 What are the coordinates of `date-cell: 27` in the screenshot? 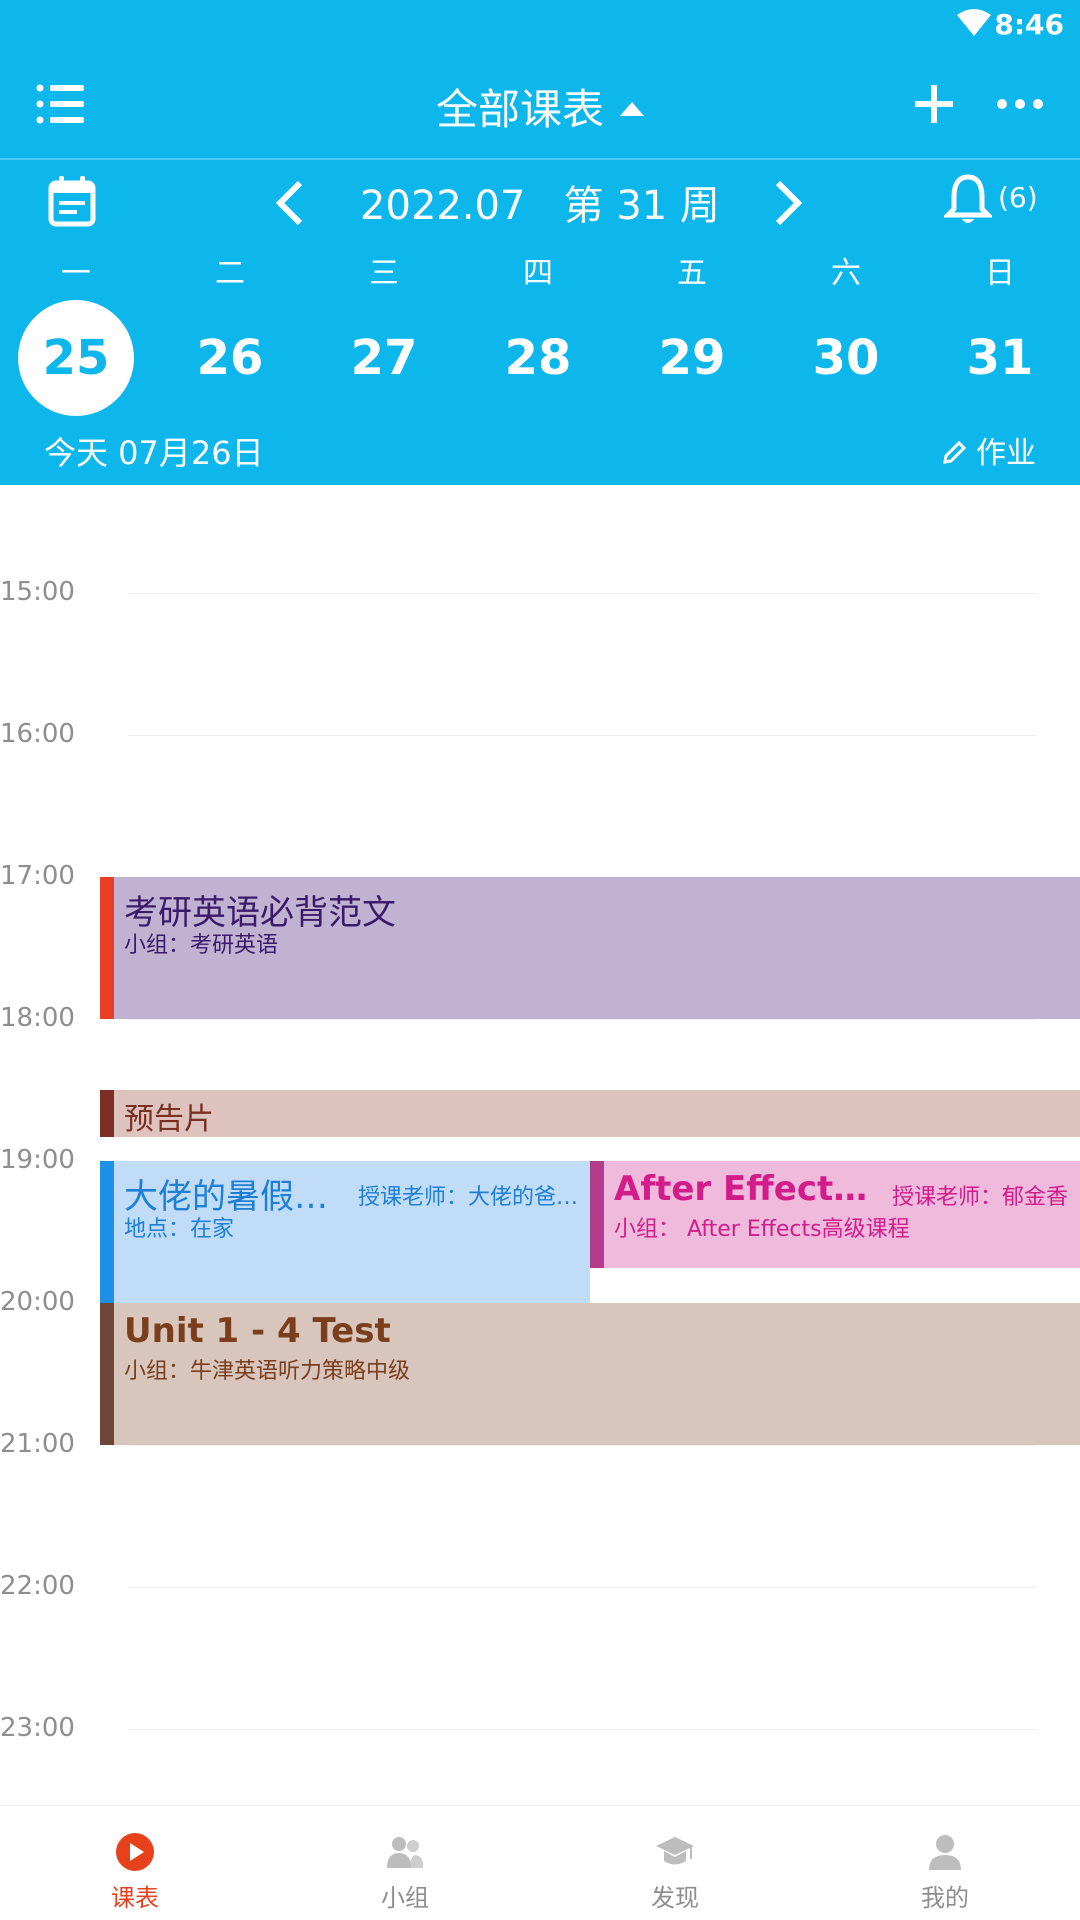 It's located at (384, 358).